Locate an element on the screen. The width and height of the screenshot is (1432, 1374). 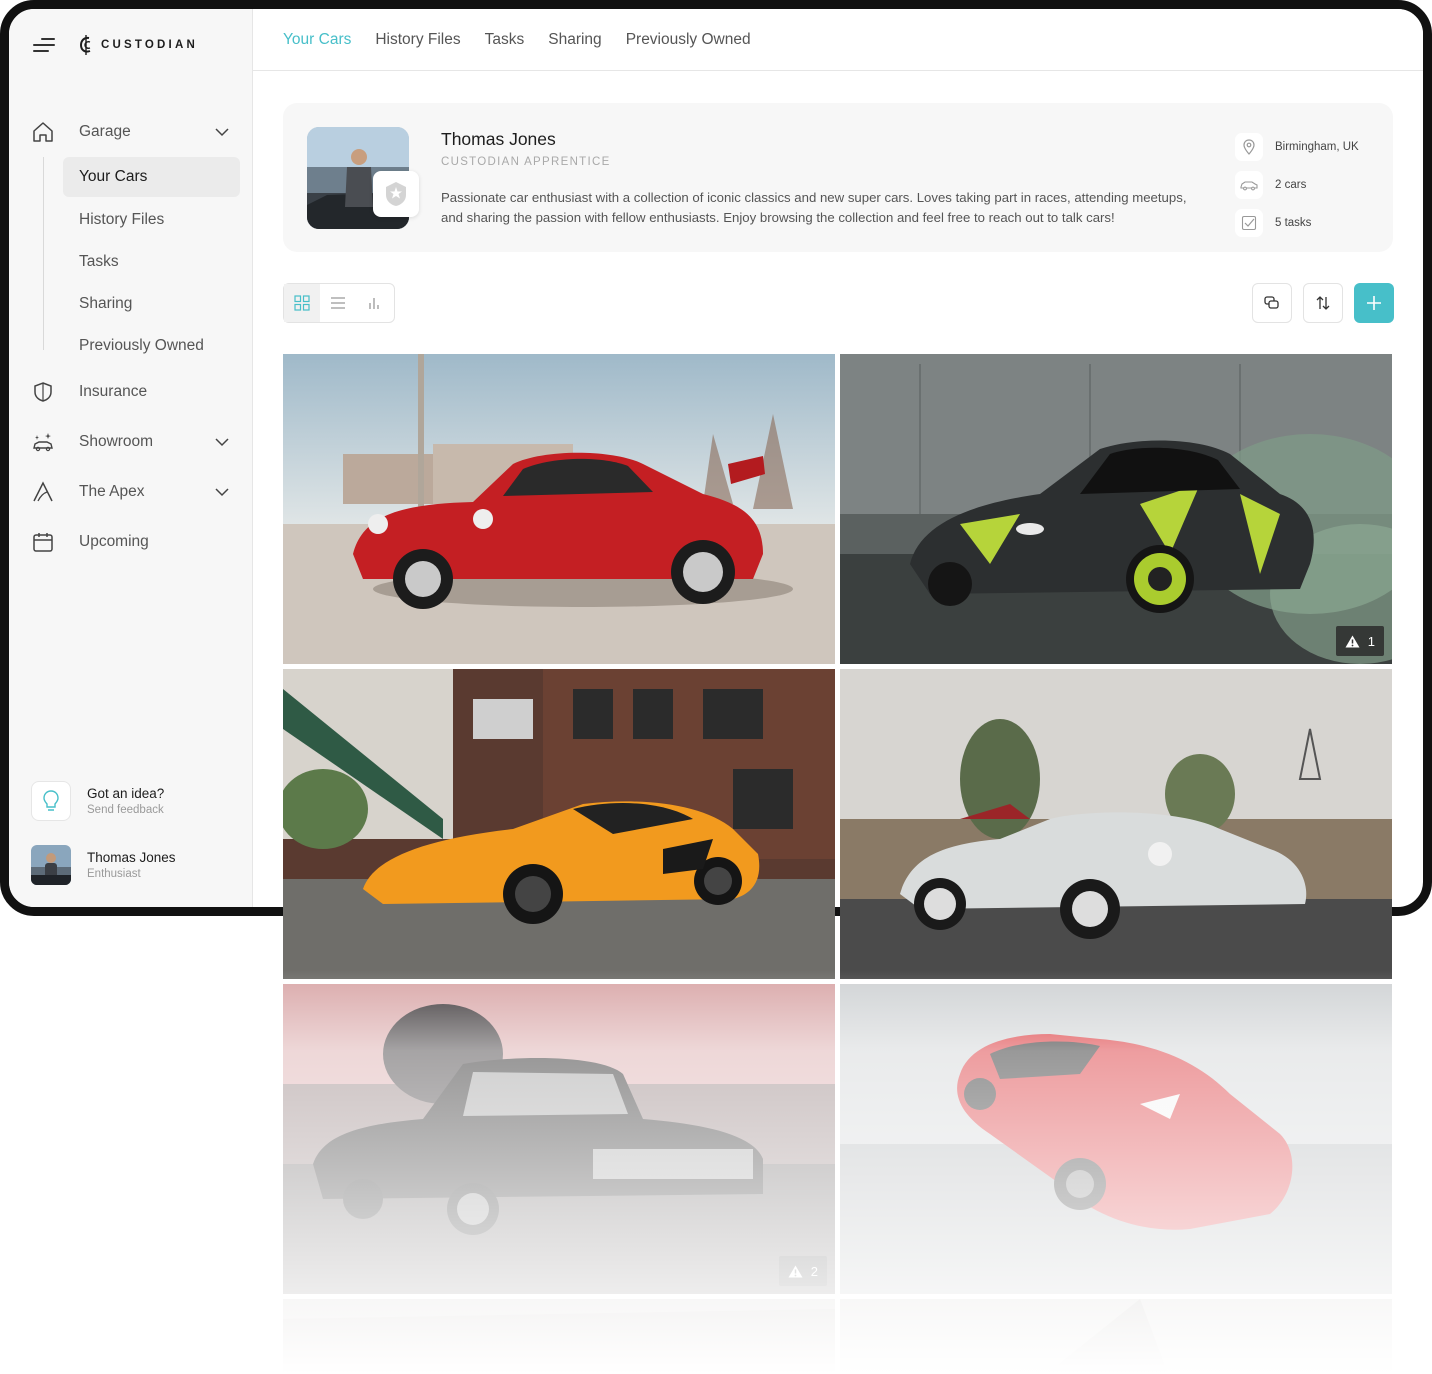
tab-sharing: Sharing is located at coordinates (574, 40).